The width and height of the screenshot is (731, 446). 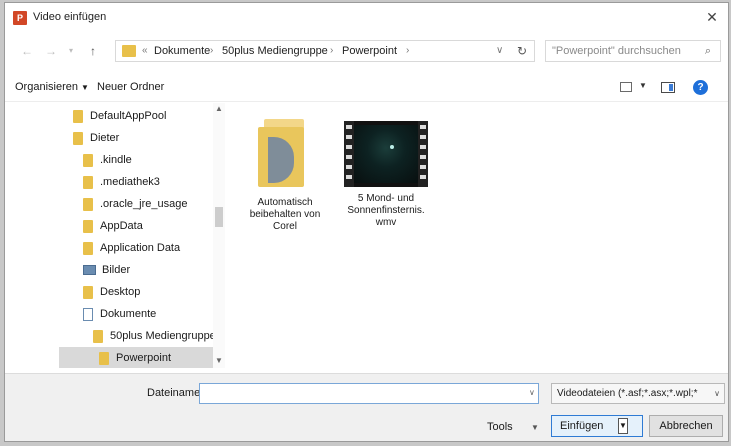 I want to click on pictures-icon, so click(x=89, y=270).